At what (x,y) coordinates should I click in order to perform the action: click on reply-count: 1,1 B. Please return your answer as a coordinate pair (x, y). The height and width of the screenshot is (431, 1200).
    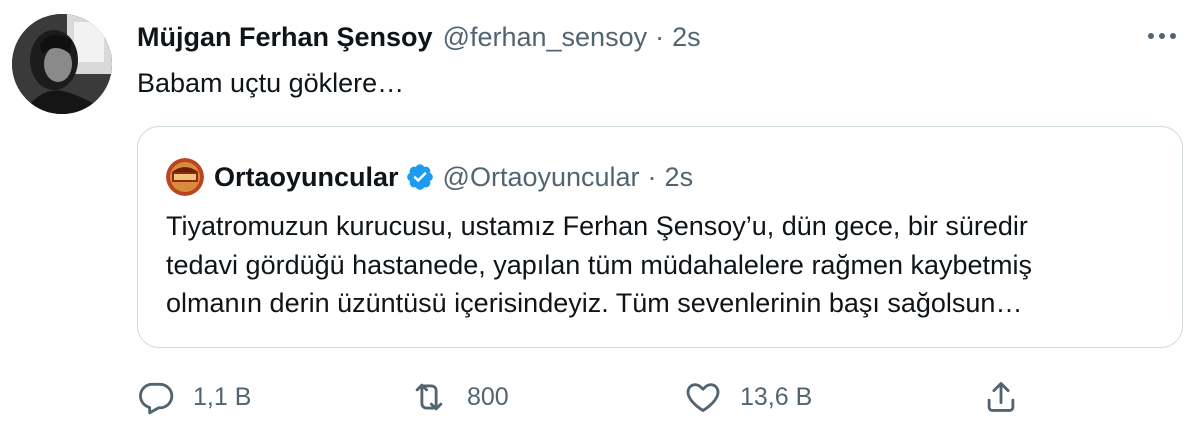
    Looking at the image, I should click on (222, 396).